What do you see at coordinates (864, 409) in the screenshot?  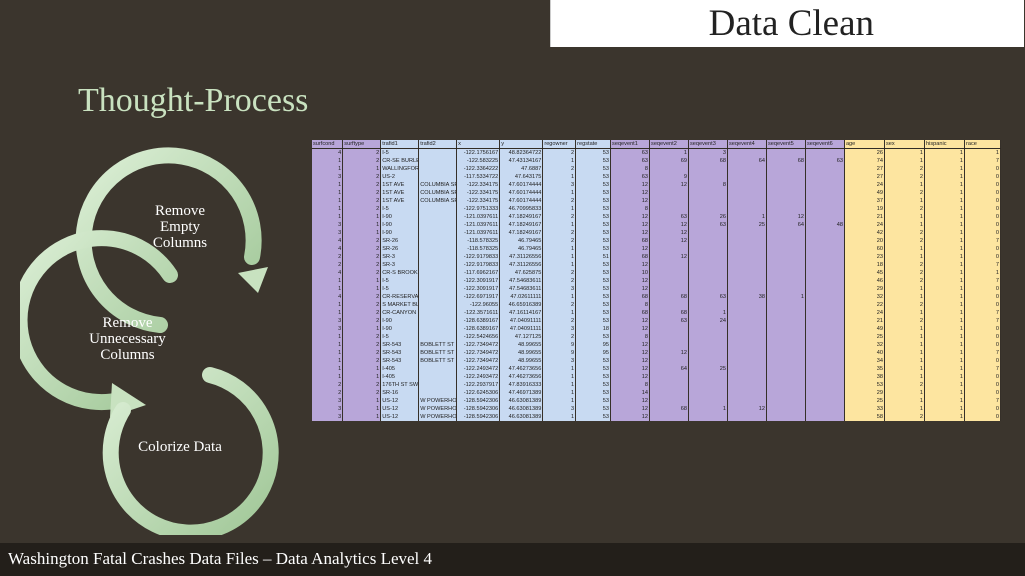 I see `table-cell: 33` at bounding box center [864, 409].